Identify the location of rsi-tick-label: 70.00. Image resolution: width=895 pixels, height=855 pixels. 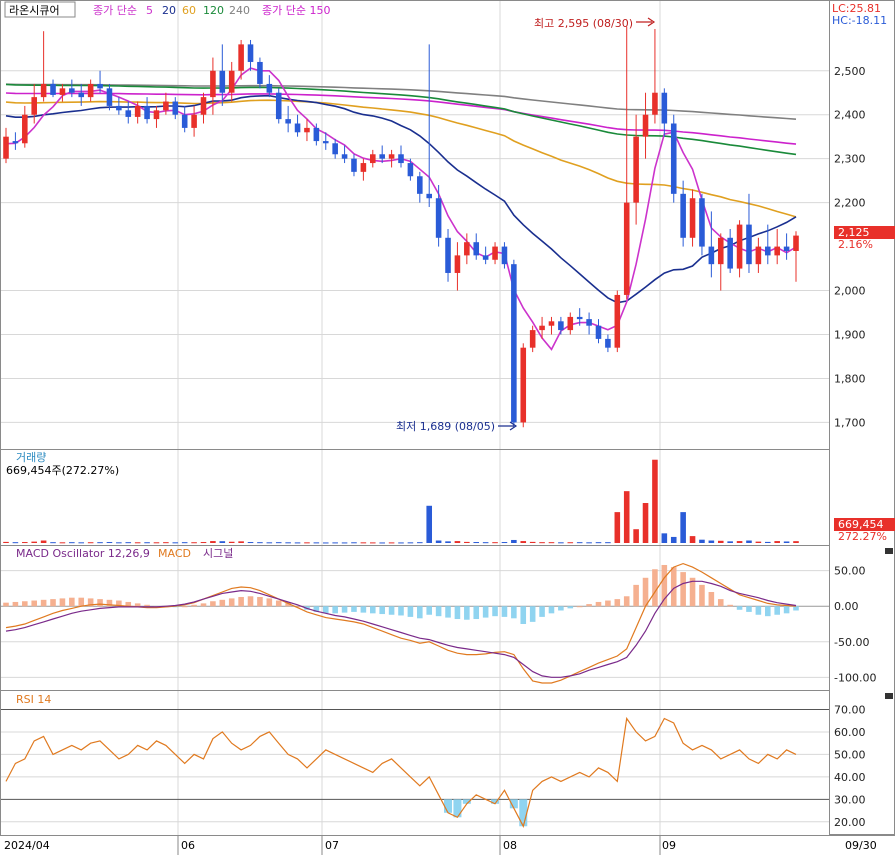
(850, 709).